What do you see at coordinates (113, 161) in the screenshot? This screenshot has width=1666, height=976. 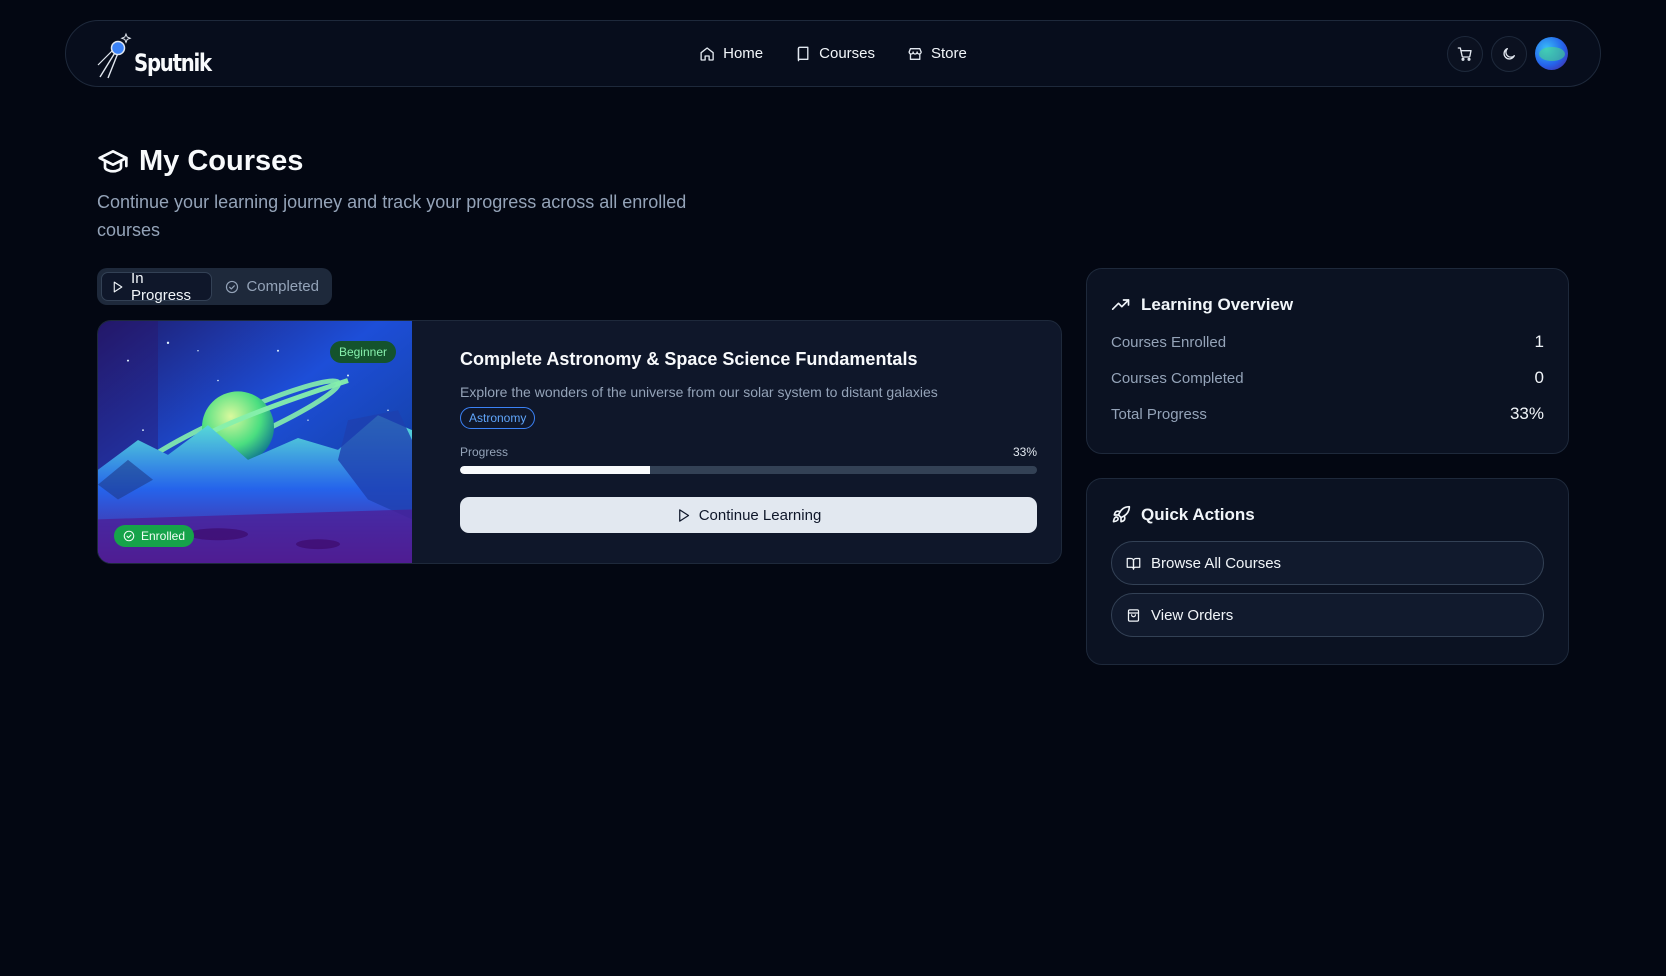 I see `graduation-cap-icon` at bounding box center [113, 161].